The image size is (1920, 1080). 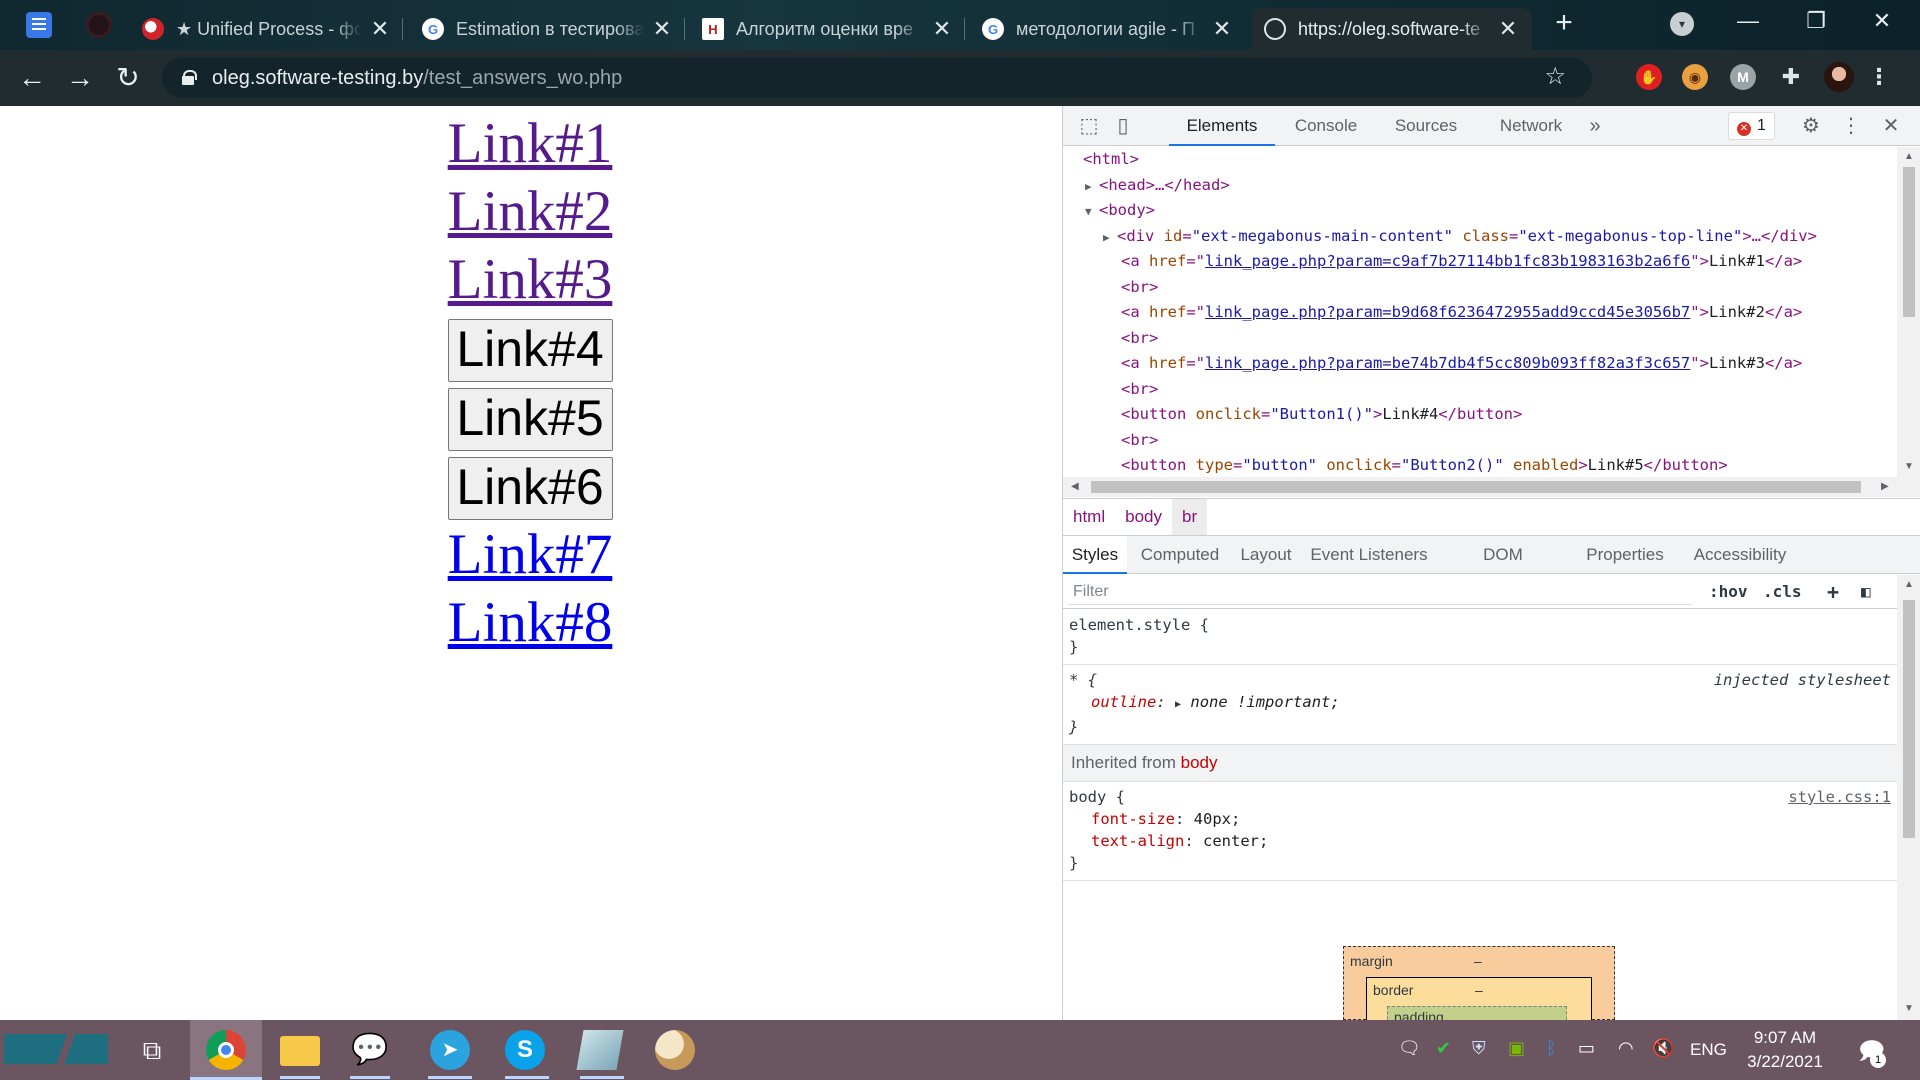 What do you see at coordinates (530, 622) in the screenshot?
I see `link-8: Link#8` at bounding box center [530, 622].